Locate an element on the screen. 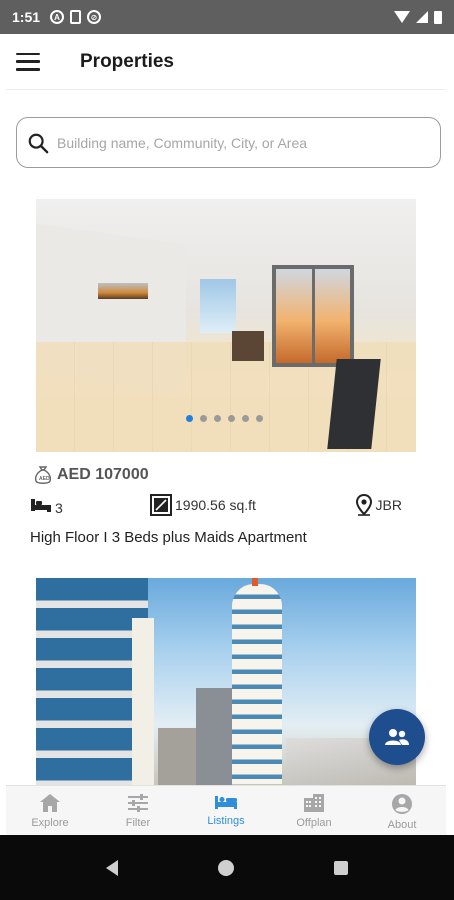  beds-count: 3 is located at coordinates (59, 508).